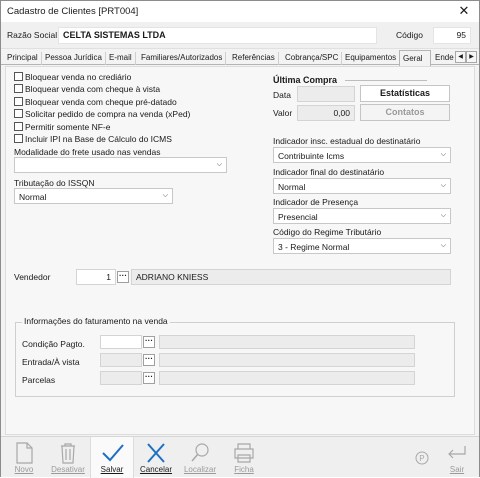  What do you see at coordinates (24, 457) in the screenshot?
I see `novo-button: Novo` at bounding box center [24, 457].